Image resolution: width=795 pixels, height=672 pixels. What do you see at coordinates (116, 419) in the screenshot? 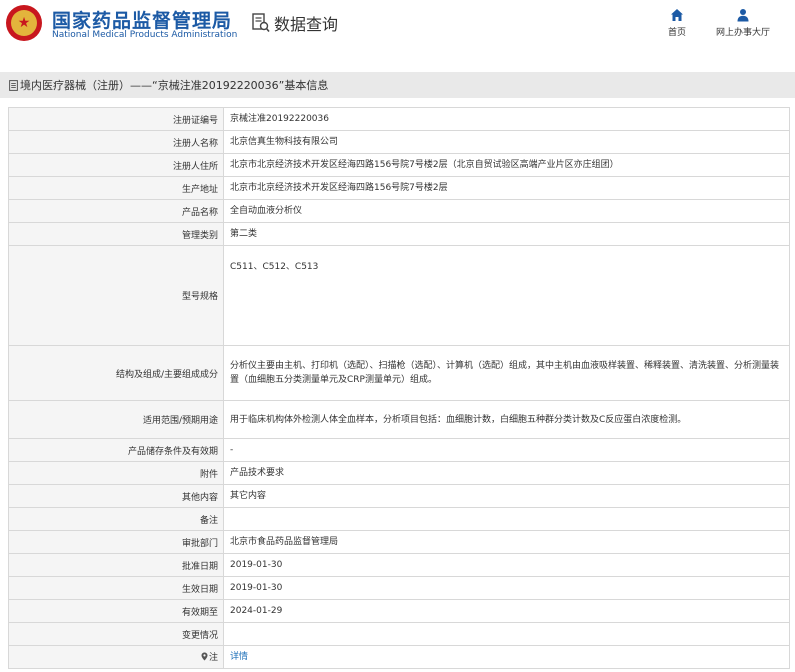
I see `field-label: 适用范围/预期用途` at bounding box center [116, 419].